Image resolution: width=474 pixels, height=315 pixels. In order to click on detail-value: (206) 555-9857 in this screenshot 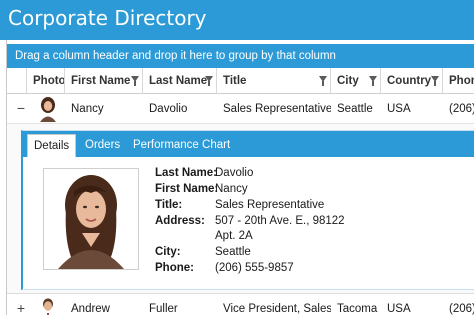, I will do `click(254, 268)`.